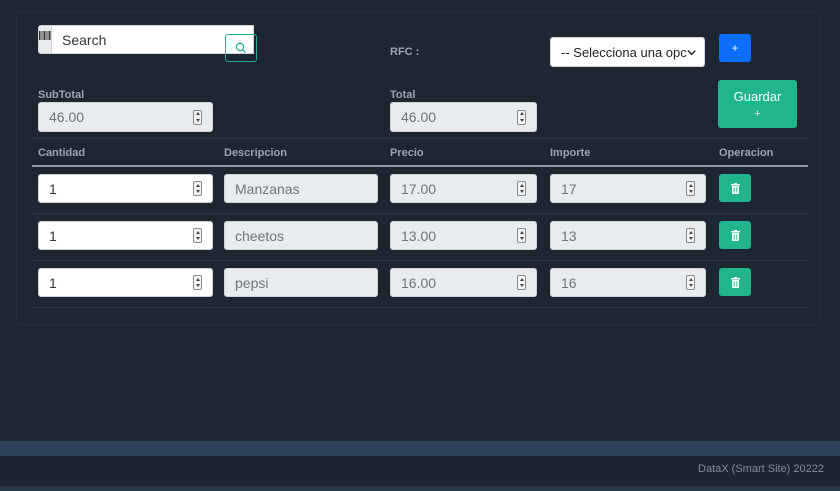  I want to click on search-button, so click(241, 48).